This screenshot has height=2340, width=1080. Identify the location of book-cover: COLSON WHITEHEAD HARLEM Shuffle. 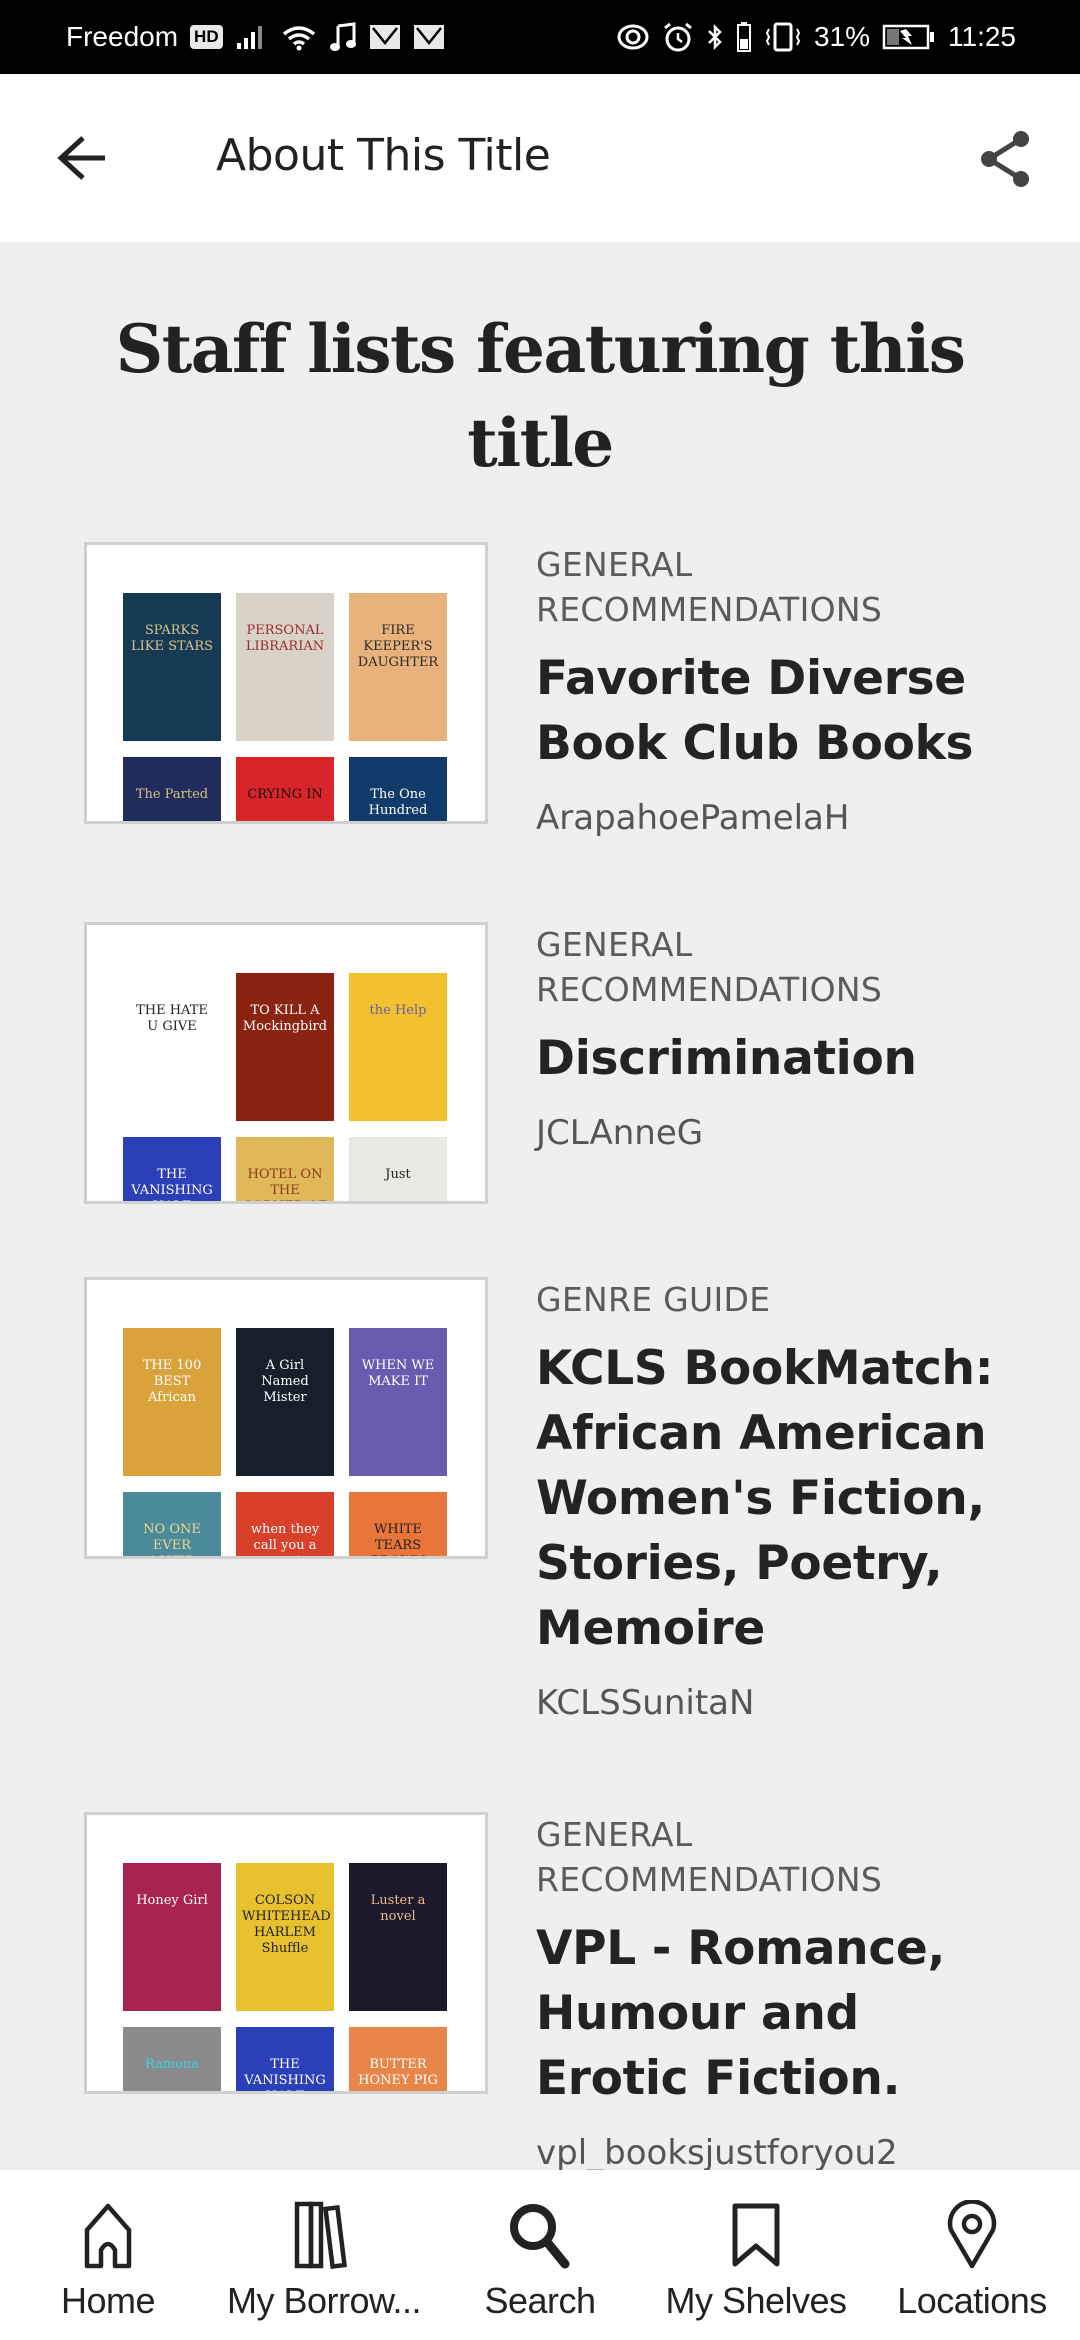
(285, 1937).